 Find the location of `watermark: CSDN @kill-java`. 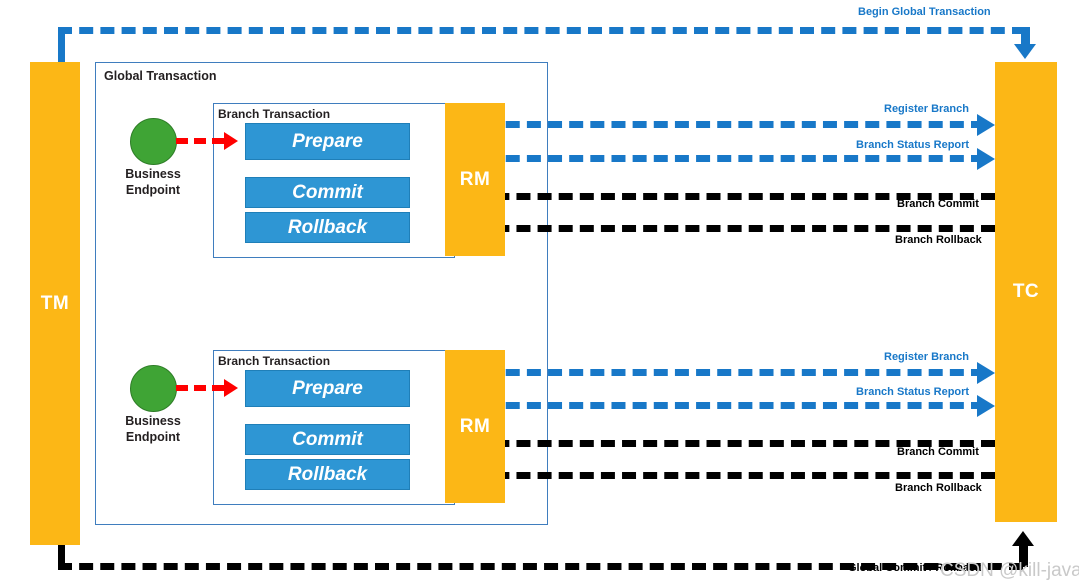

watermark: CSDN @kill-java is located at coordinates (1009, 570).